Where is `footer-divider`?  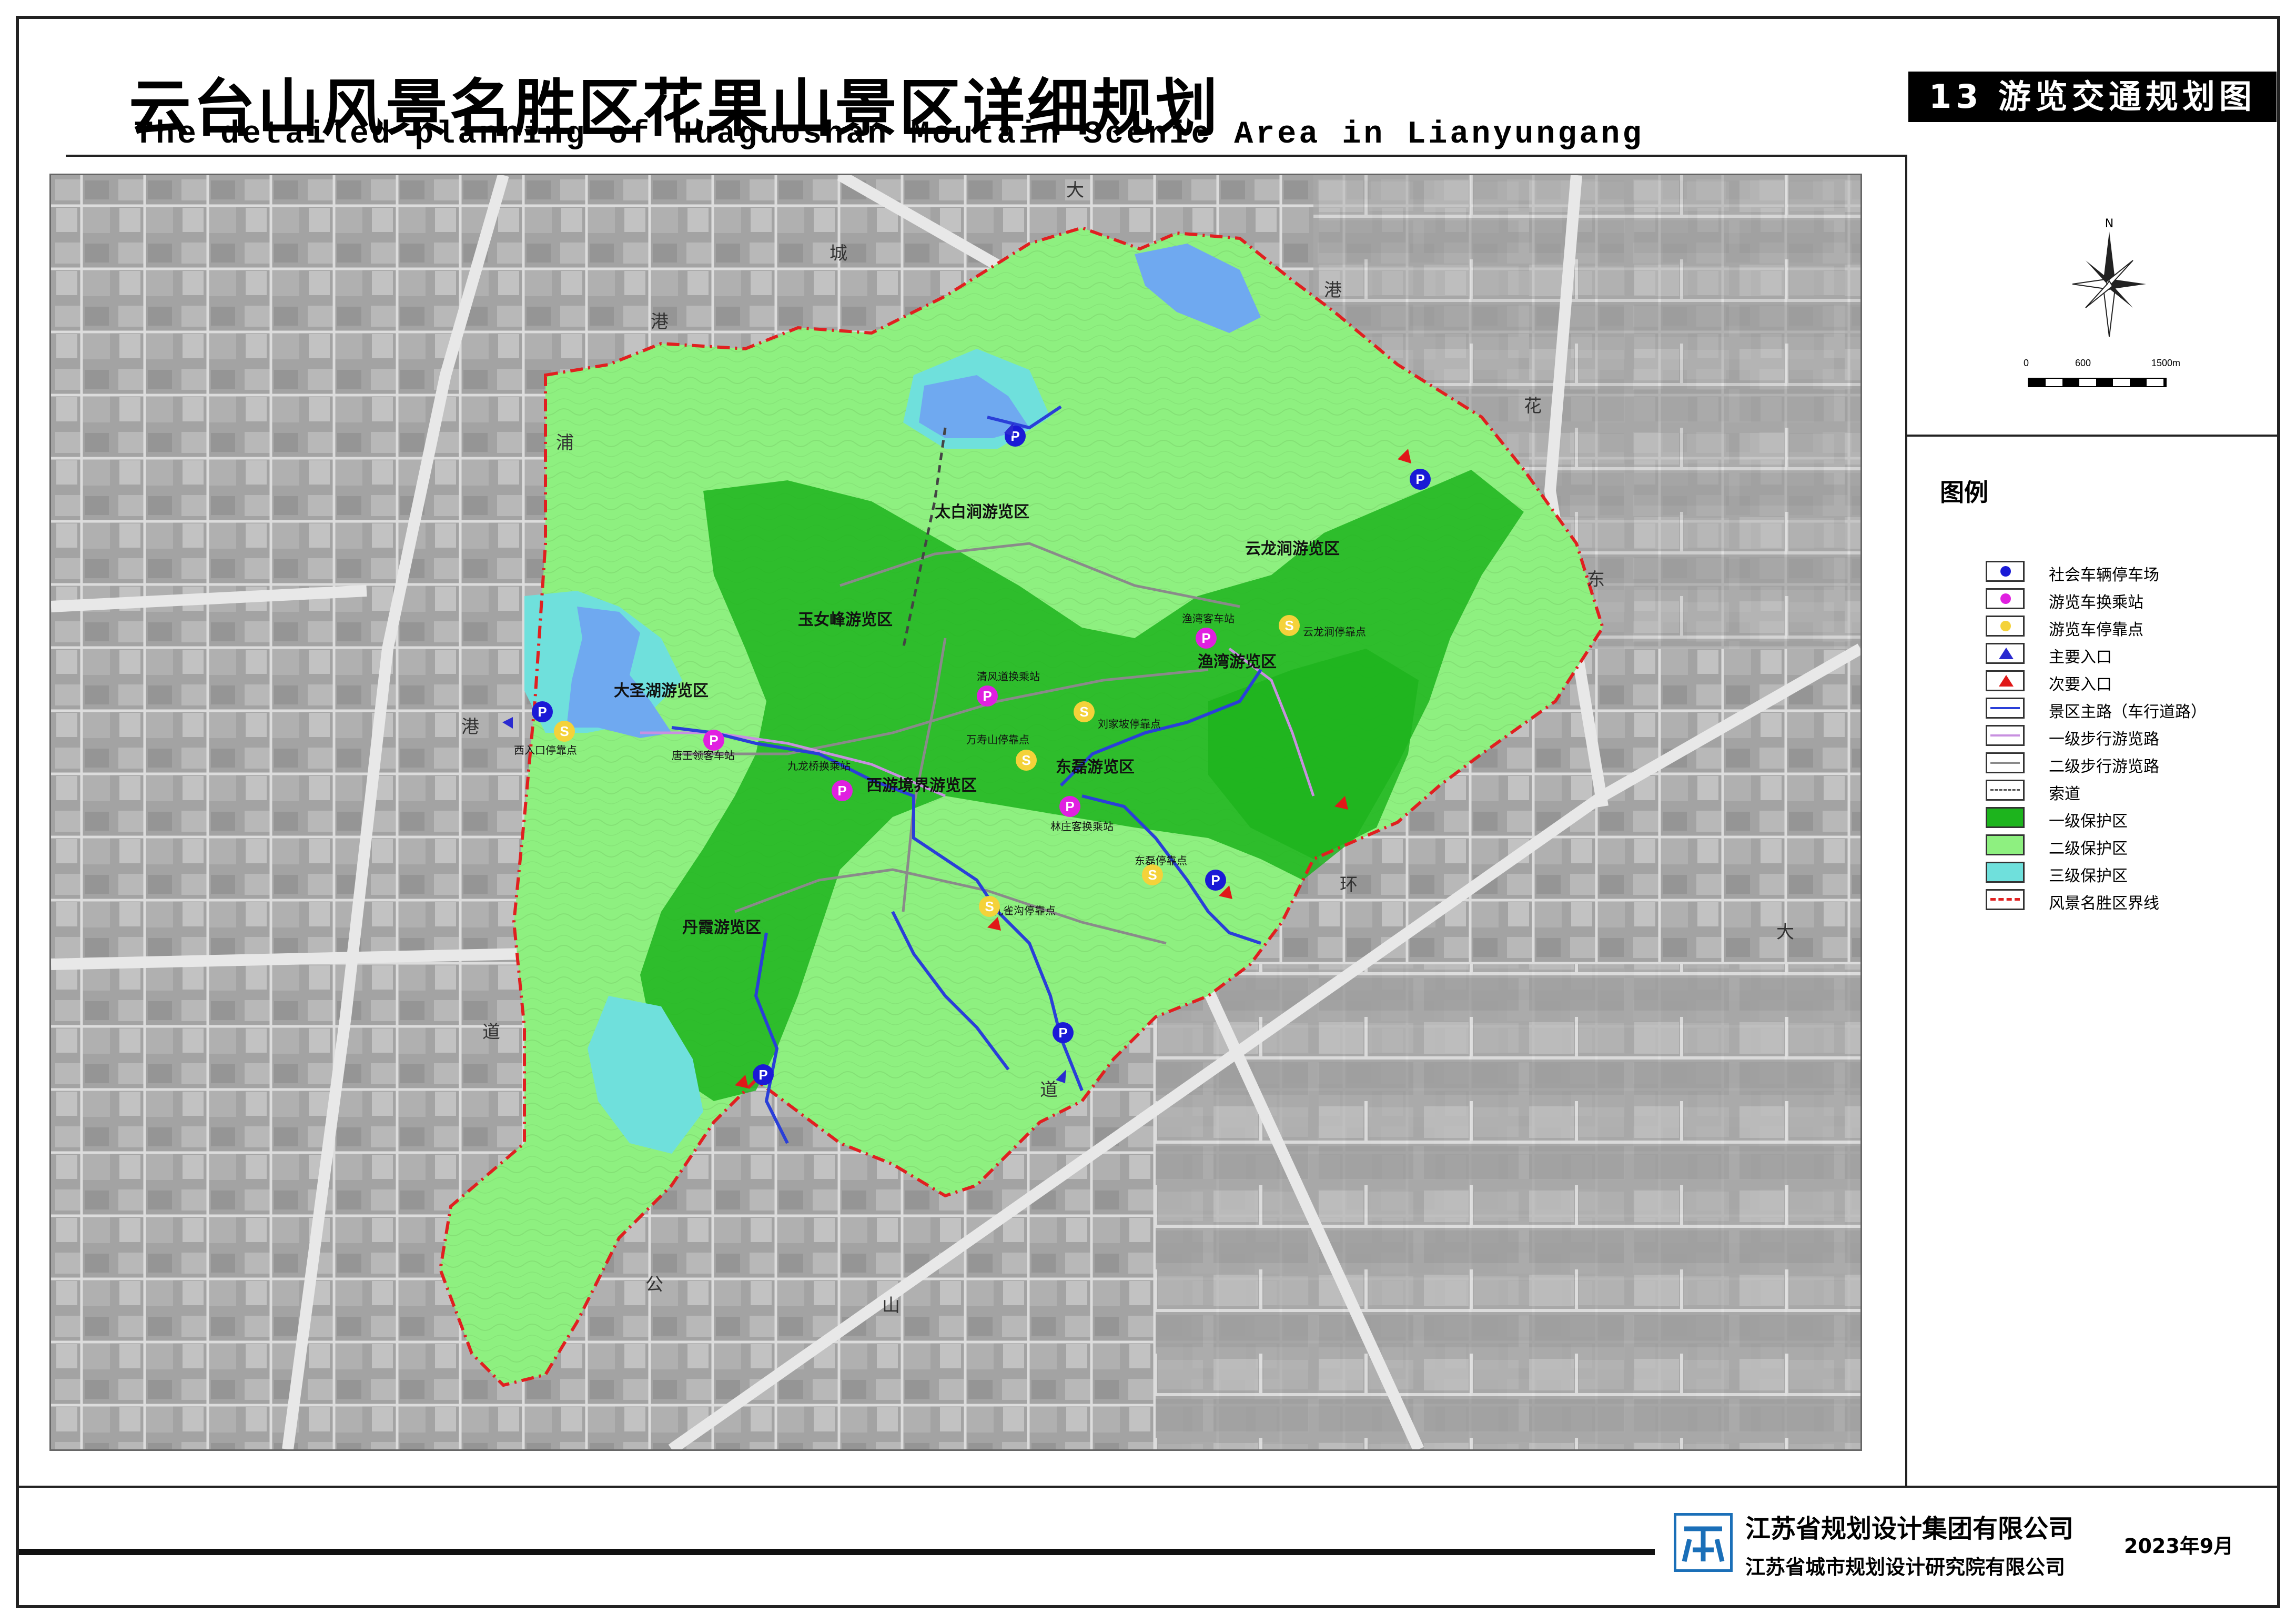 footer-divider is located at coordinates (1149, 1487).